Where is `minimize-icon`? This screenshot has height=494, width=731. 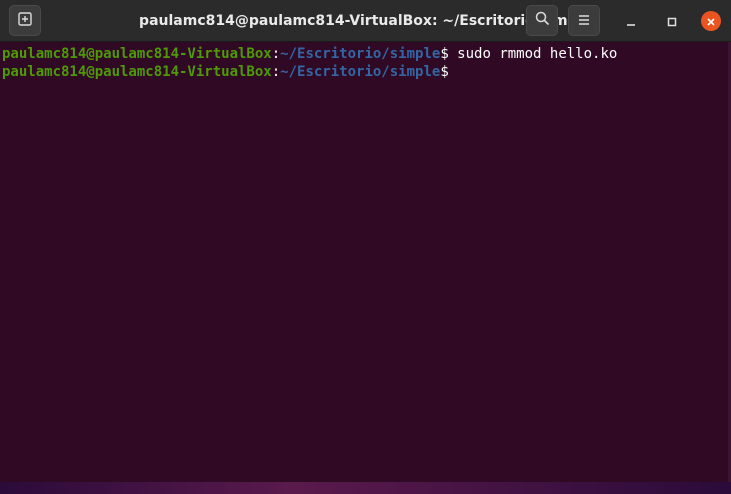
minimize-icon is located at coordinates (631, 21).